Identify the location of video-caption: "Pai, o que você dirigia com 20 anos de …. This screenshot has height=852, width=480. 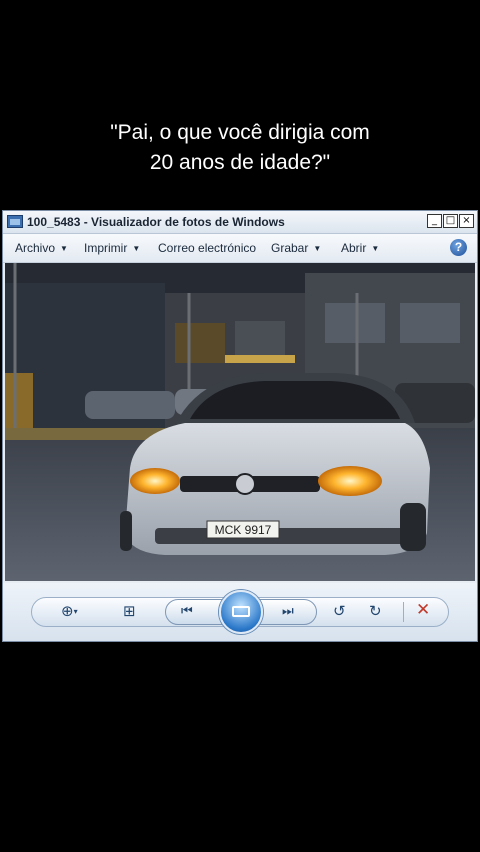
(240, 148).